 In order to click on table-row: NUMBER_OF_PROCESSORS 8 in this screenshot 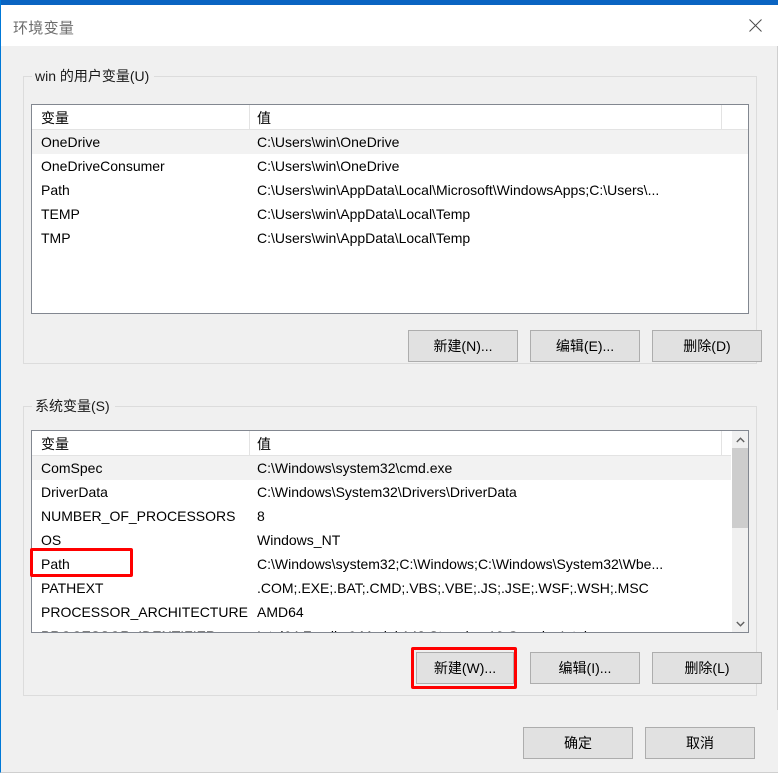, I will do `click(390, 516)`.